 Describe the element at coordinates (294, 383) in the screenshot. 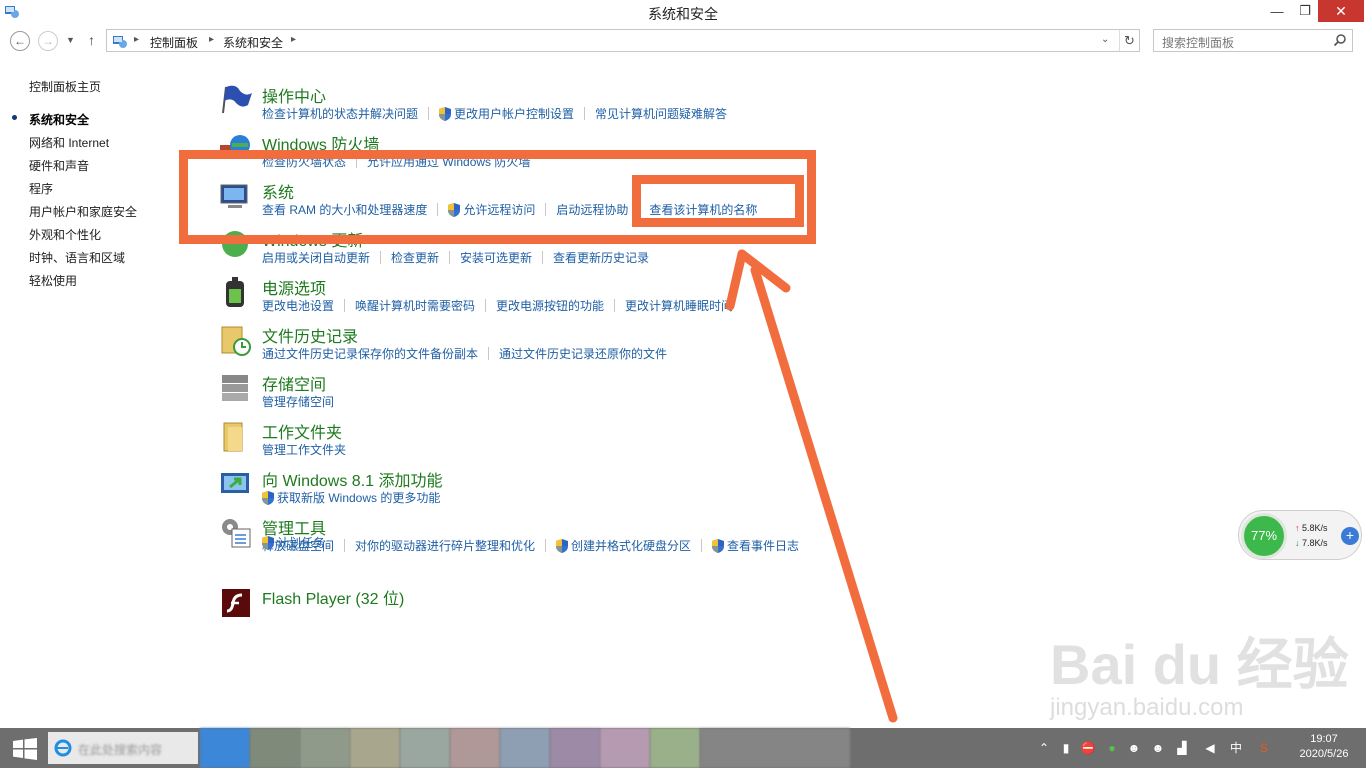

I see `category-title: 存储空间` at that location.